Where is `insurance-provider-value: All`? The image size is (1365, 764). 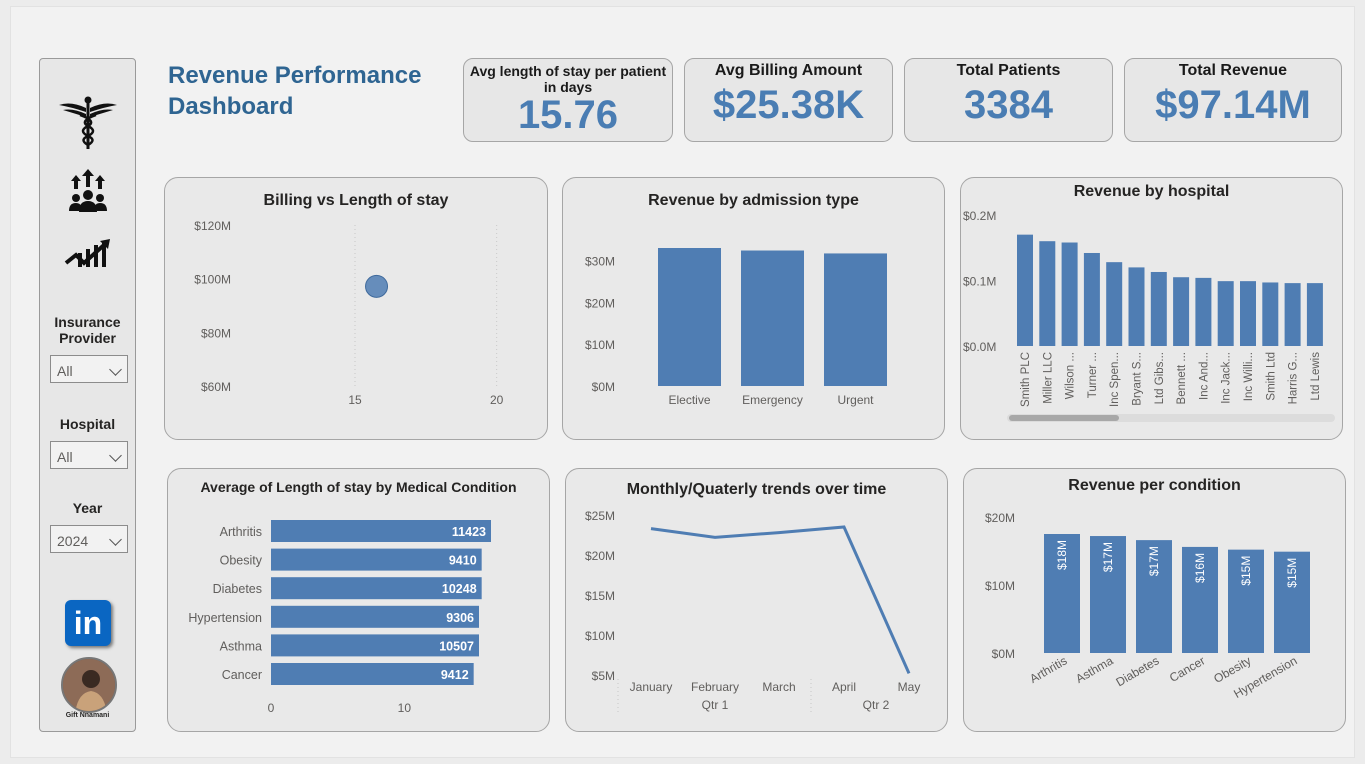 insurance-provider-value: All is located at coordinates (65, 371).